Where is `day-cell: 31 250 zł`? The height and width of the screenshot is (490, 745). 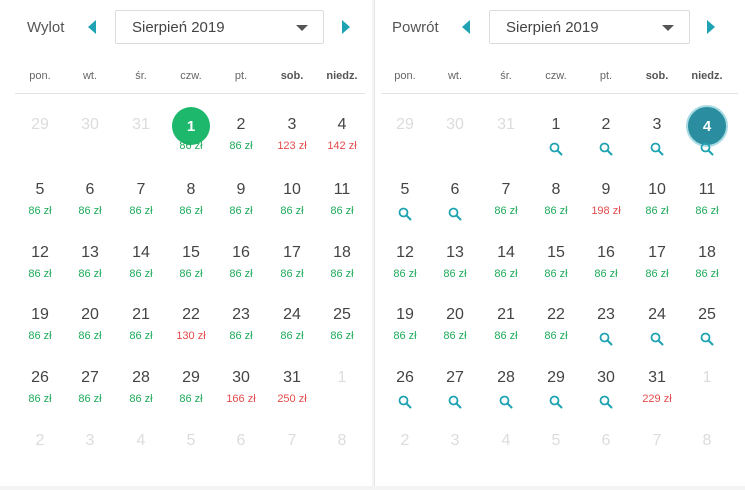 day-cell: 31 250 zł is located at coordinates (292, 398).